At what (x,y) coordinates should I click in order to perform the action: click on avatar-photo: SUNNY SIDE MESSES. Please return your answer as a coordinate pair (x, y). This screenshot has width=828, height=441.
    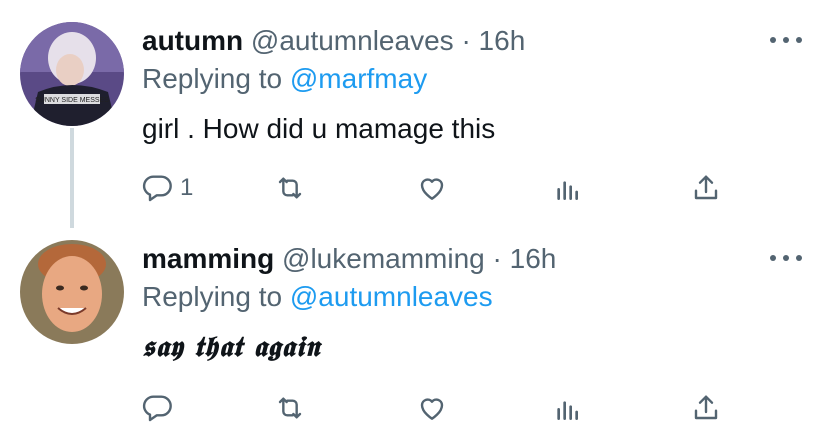
    Looking at the image, I should click on (72, 74).